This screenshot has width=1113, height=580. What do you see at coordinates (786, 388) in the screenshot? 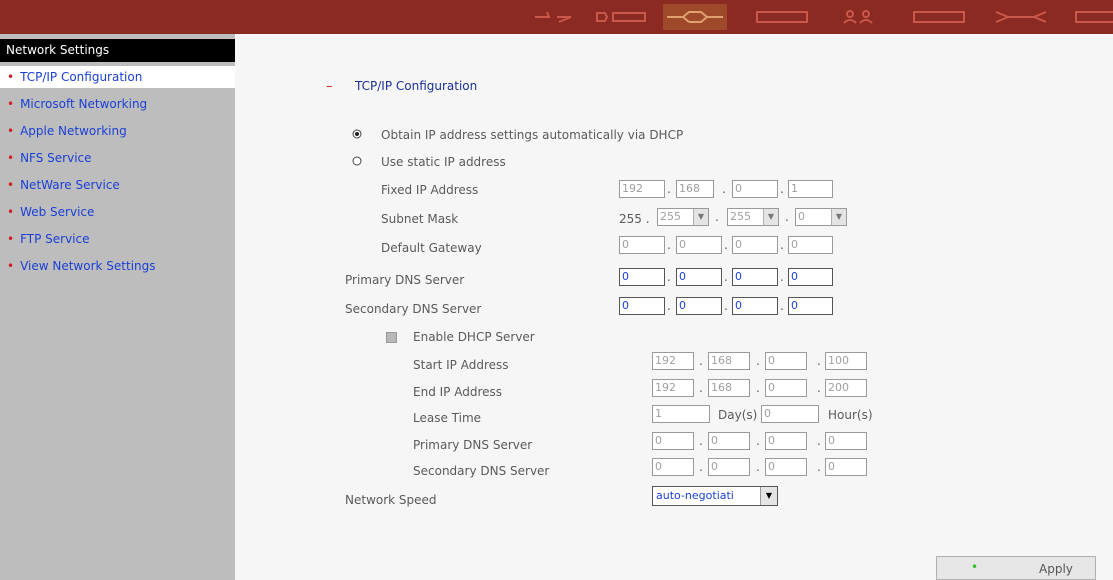
I see `end-ip-octet-3: 0` at bounding box center [786, 388].